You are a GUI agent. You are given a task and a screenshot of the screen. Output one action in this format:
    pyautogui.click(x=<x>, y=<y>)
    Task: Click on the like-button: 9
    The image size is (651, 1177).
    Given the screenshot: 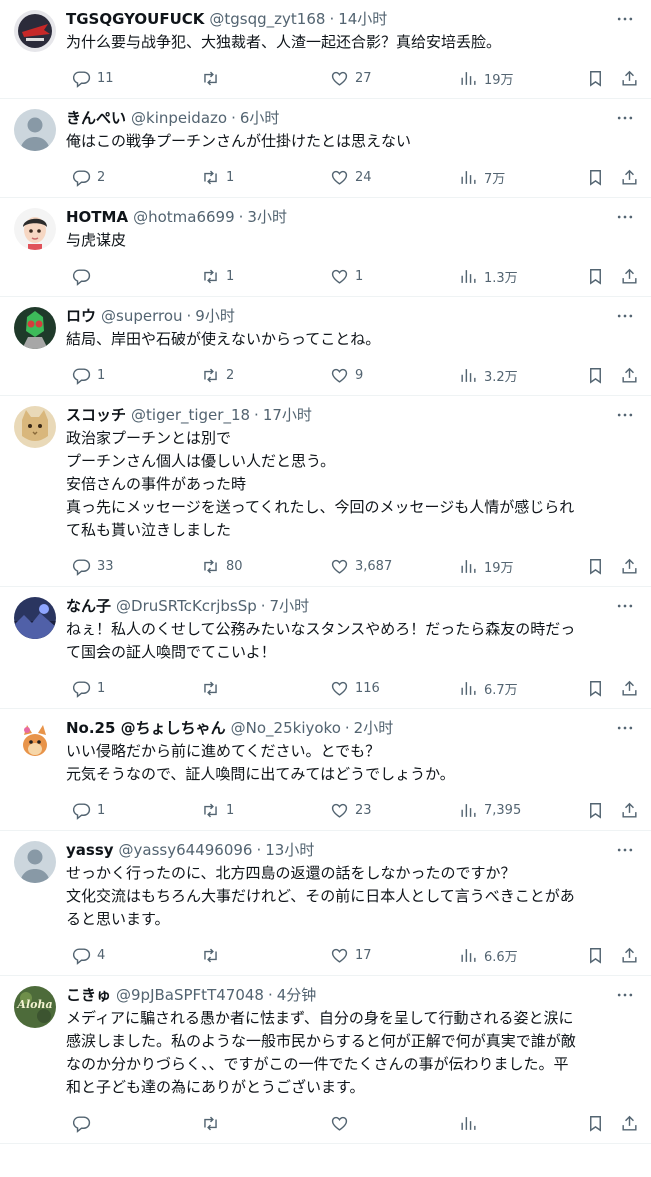 What is the action you would take?
    pyautogui.click(x=388, y=375)
    